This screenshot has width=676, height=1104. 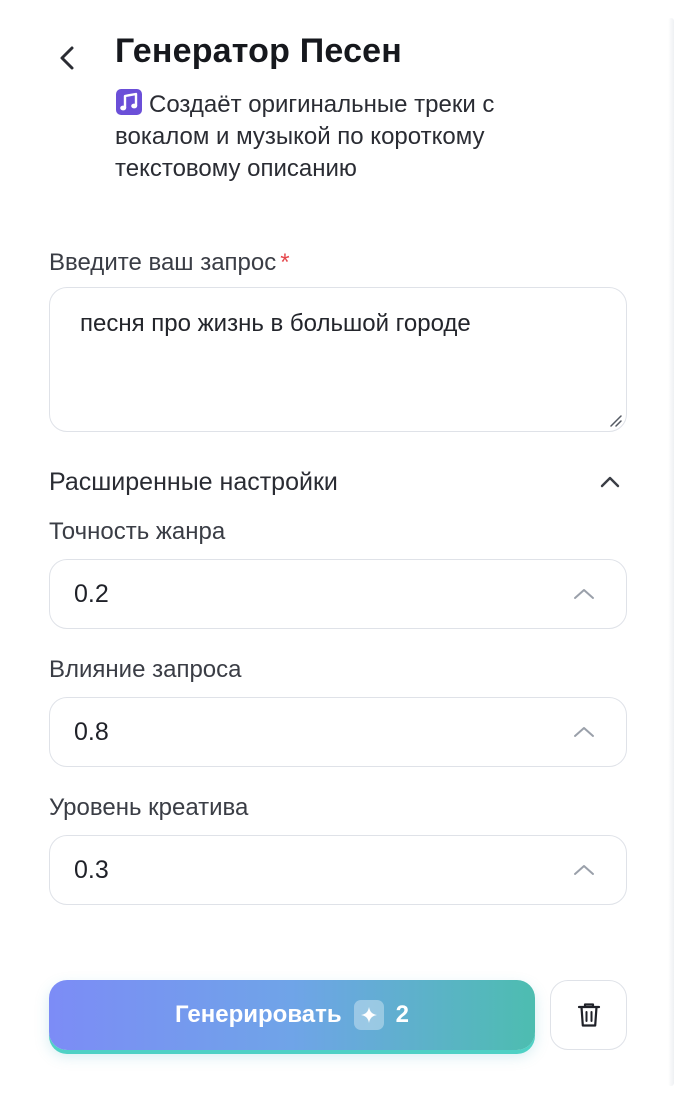 I want to click on generate-cost: 2, so click(x=402, y=1014).